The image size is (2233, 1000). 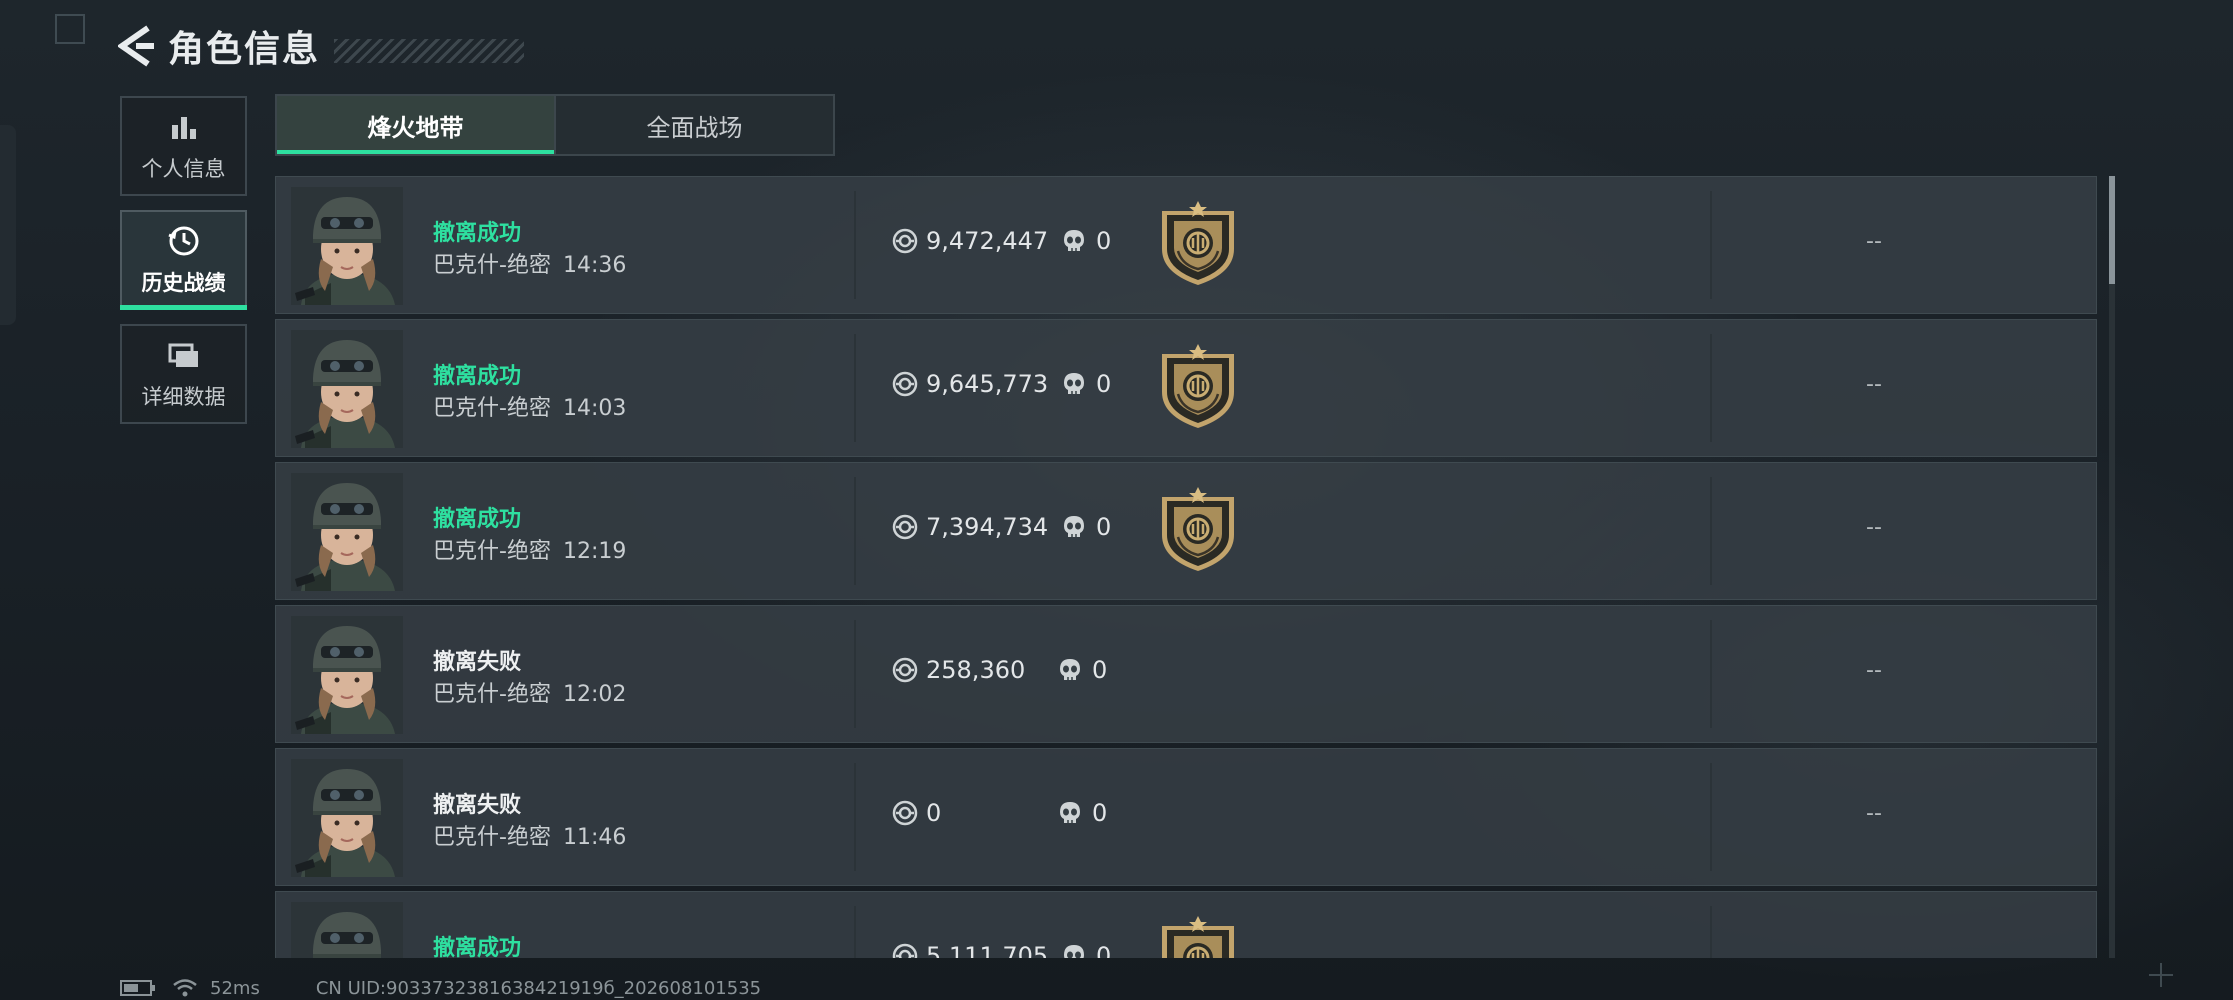 What do you see at coordinates (594, 408) in the screenshot?
I see `match-time: 14:03` at bounding box center [594, 408].